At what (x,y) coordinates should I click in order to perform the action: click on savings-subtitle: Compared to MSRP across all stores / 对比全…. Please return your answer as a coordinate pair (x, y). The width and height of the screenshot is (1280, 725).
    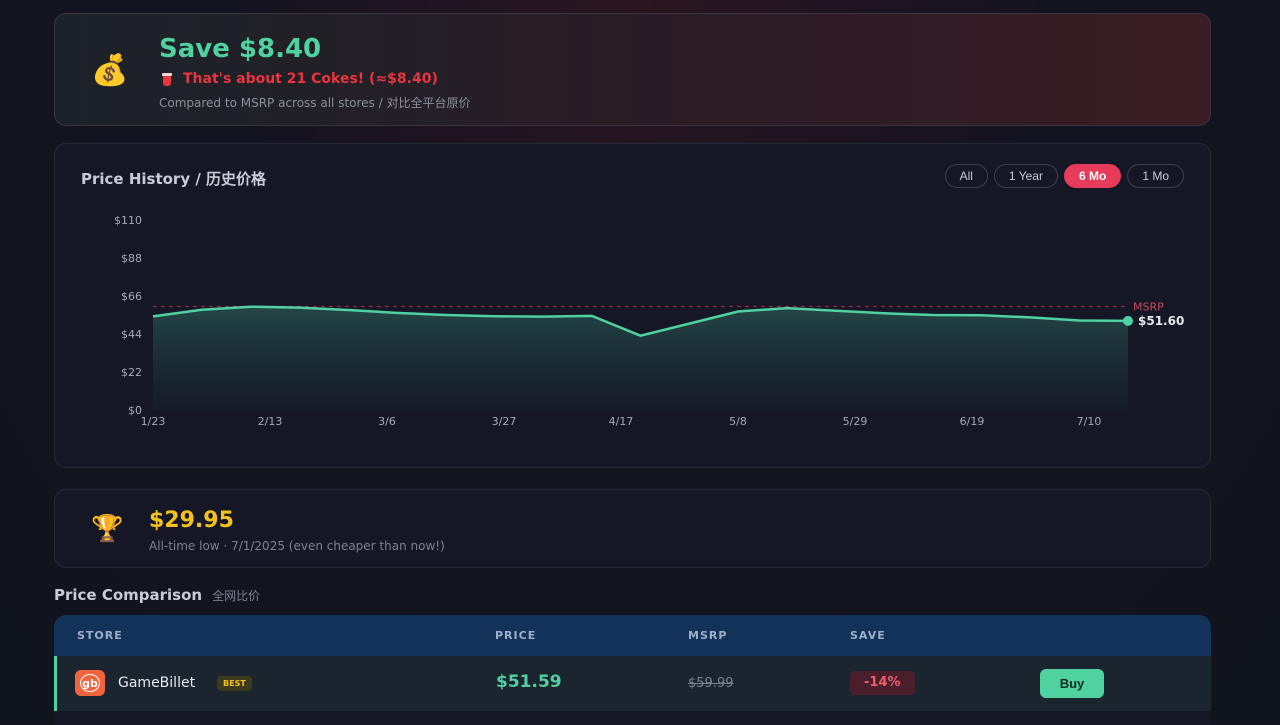
    Looking at the image, I should click on (314, 102).